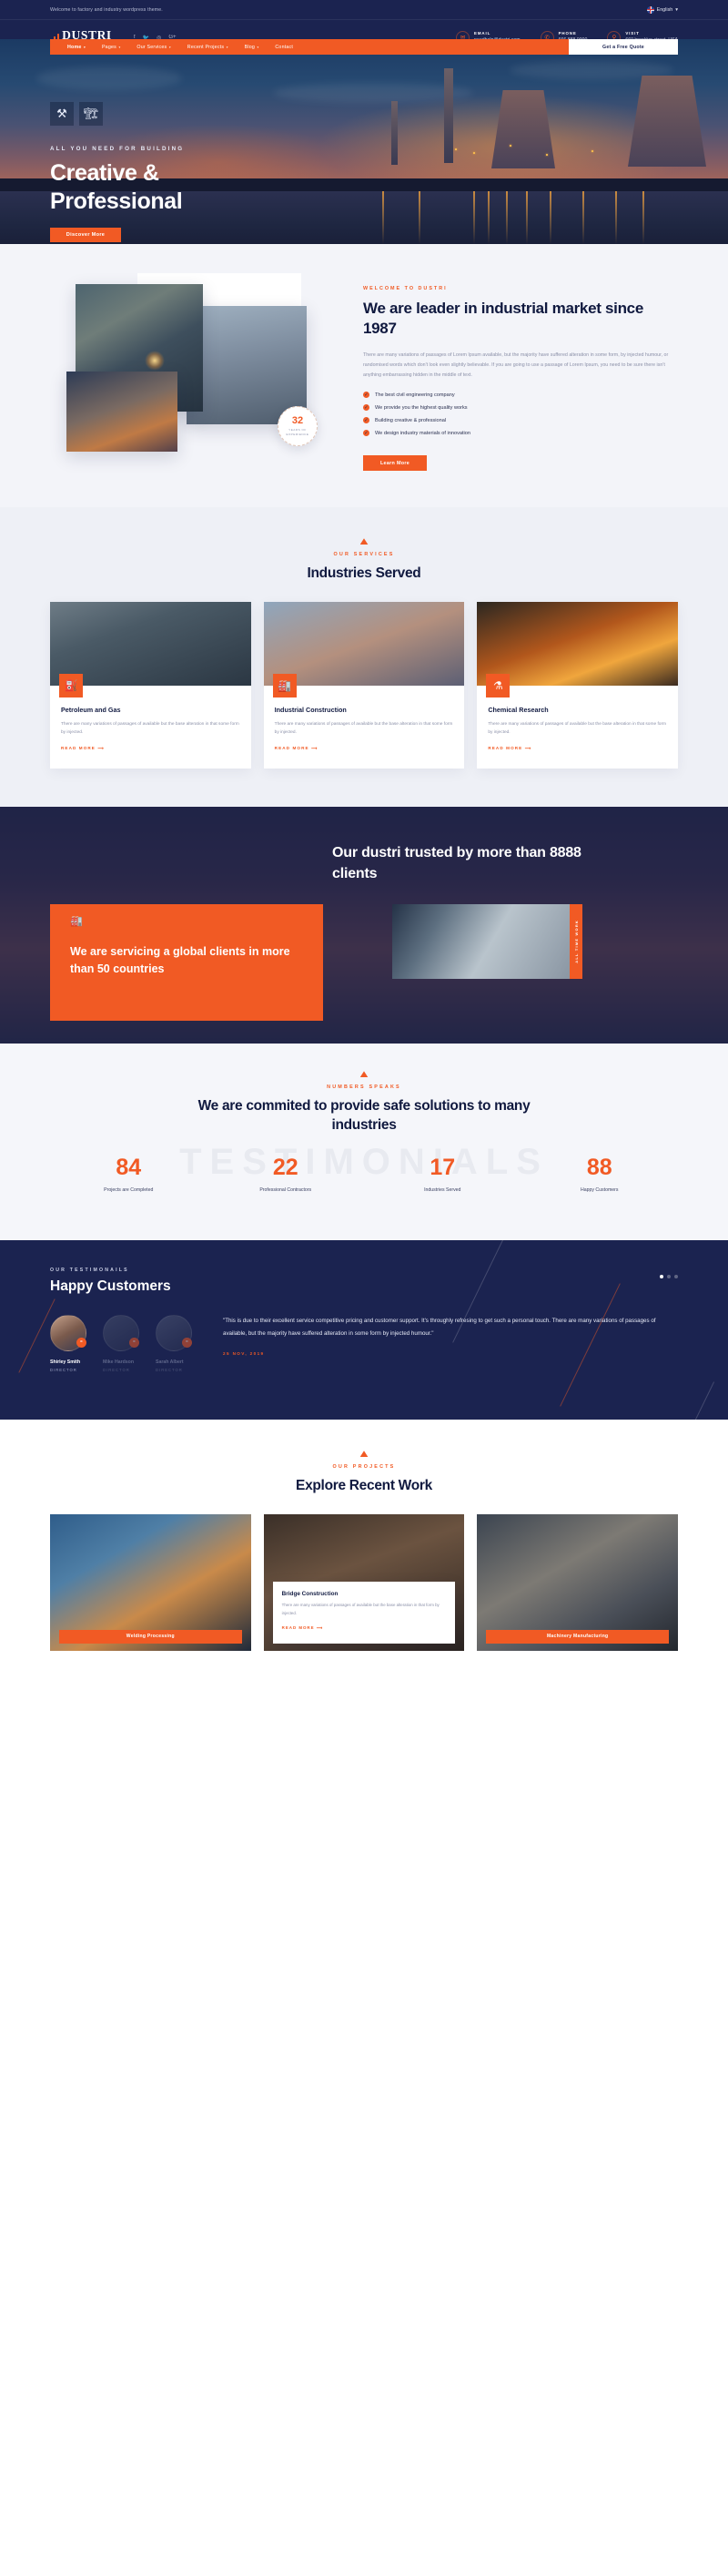 The width and height of the screenshot is (728, 2576). What do you see at coordinates (578, 649) in the screenshot?
I see `service-card-image: ⚗` at bounding box center [578, 649].